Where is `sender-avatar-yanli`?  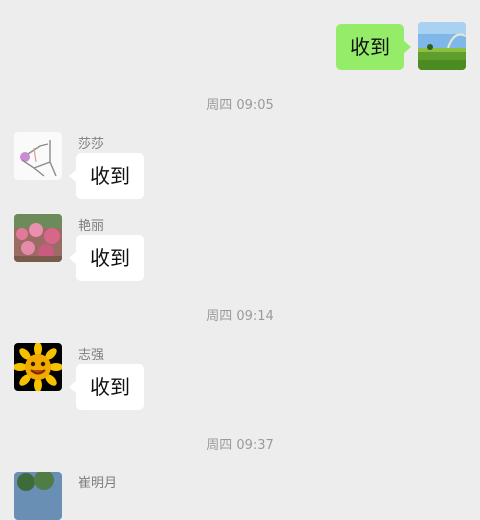 sender-avatar-yanli is located at coordinates (38, 238).